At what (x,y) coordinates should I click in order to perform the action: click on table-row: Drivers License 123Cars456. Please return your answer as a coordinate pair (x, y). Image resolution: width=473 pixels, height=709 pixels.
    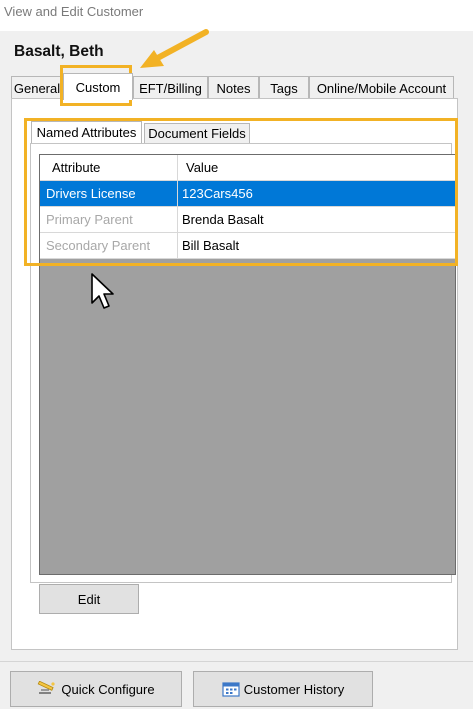
    Looking at the image, I should click on (247, 194).